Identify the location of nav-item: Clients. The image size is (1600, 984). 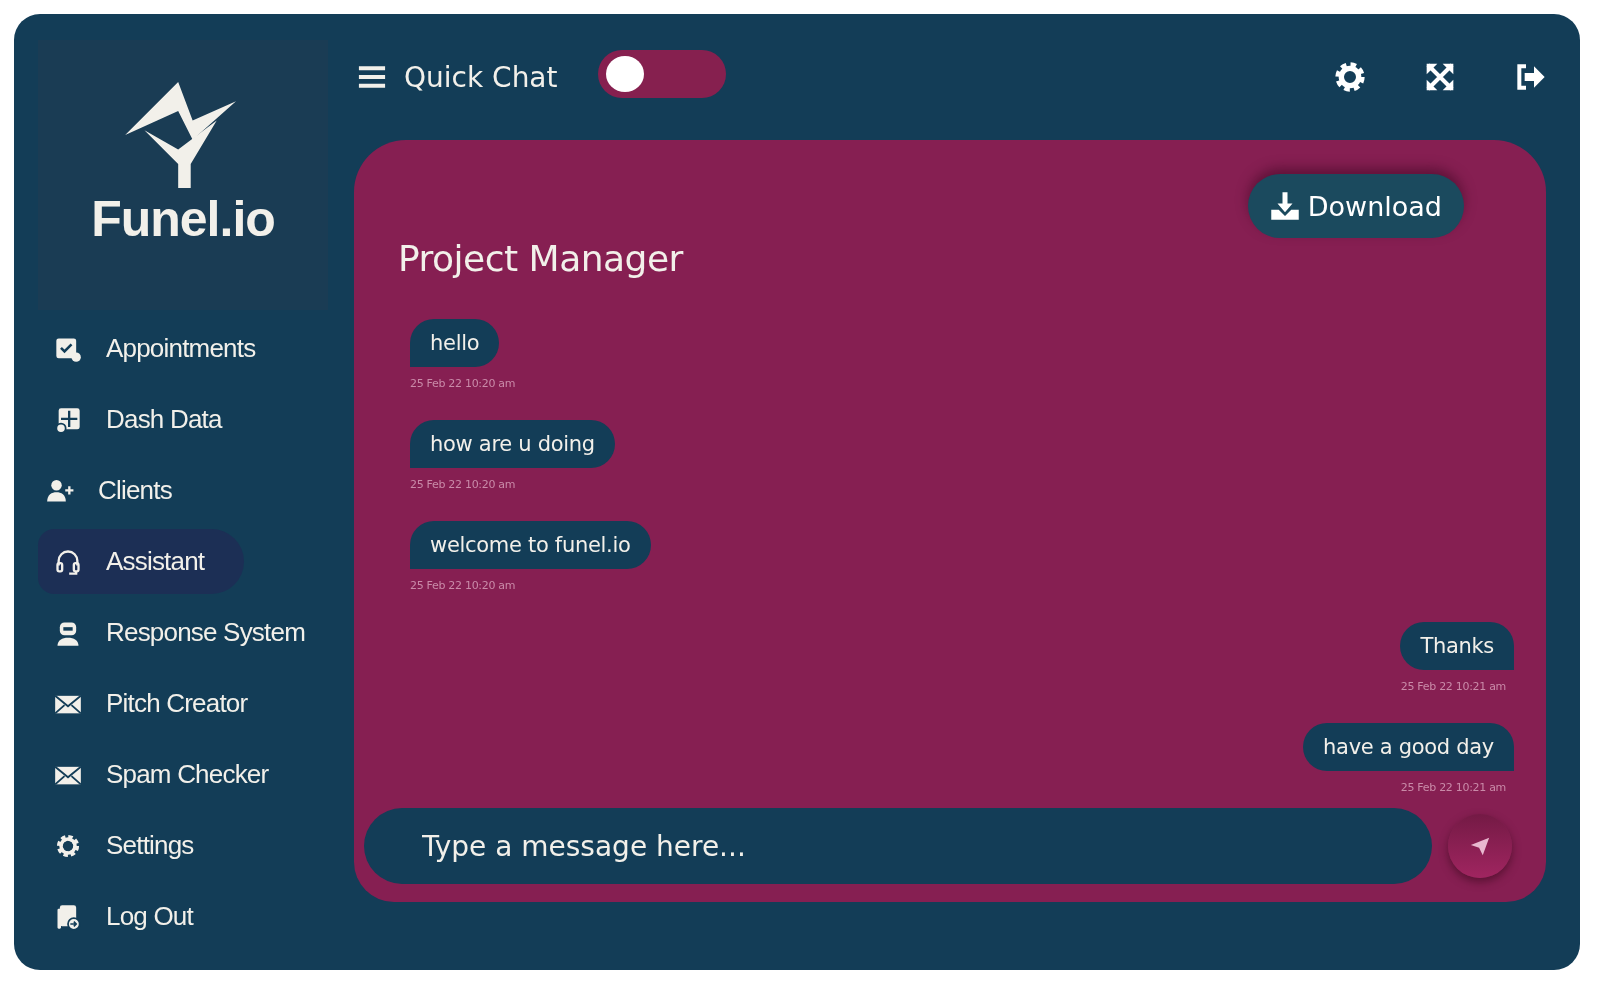
(125, 490).